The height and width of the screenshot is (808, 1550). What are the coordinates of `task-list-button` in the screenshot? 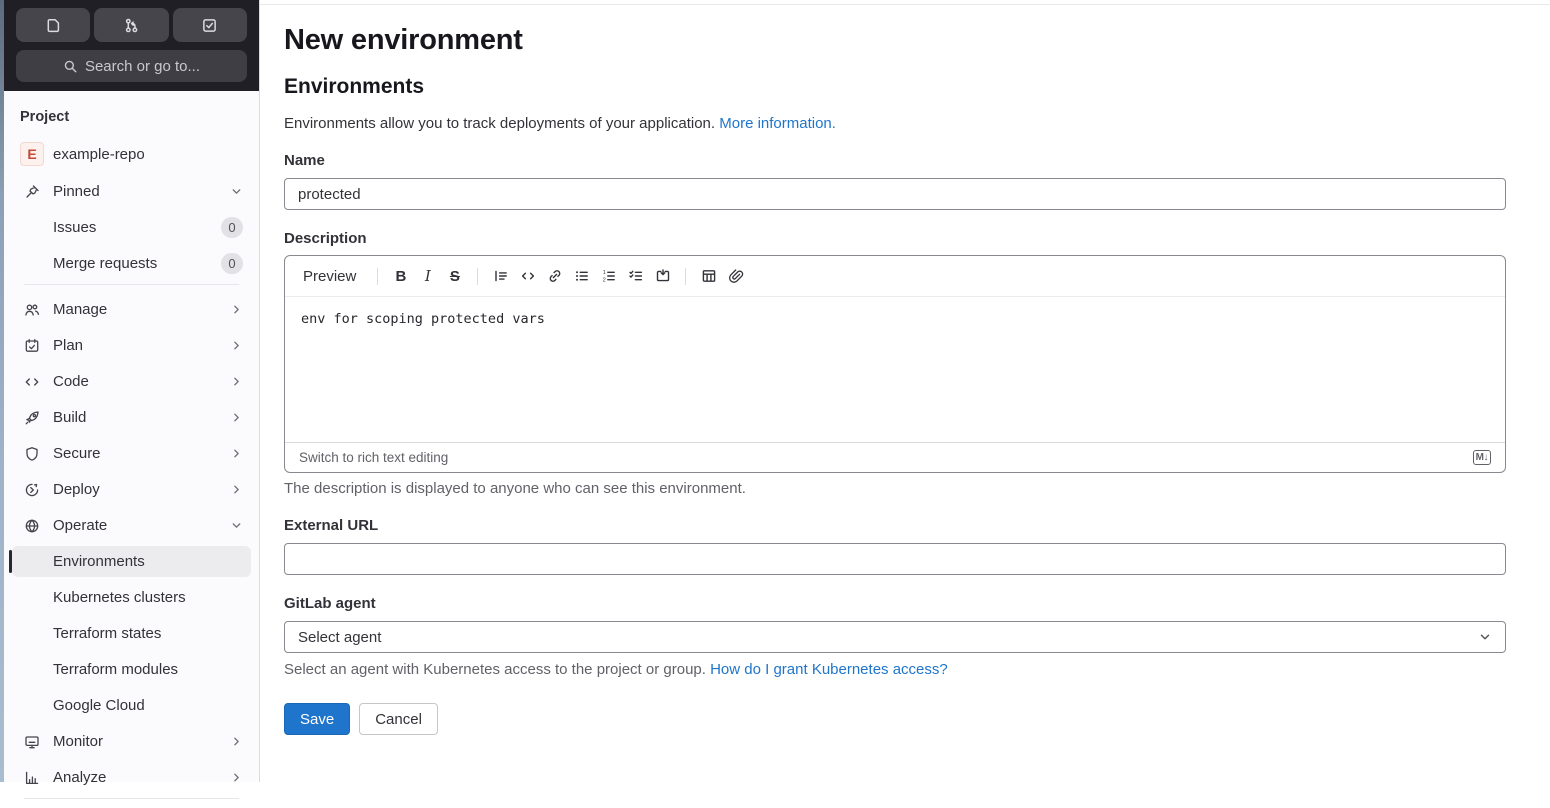 It's located at (635, 276).